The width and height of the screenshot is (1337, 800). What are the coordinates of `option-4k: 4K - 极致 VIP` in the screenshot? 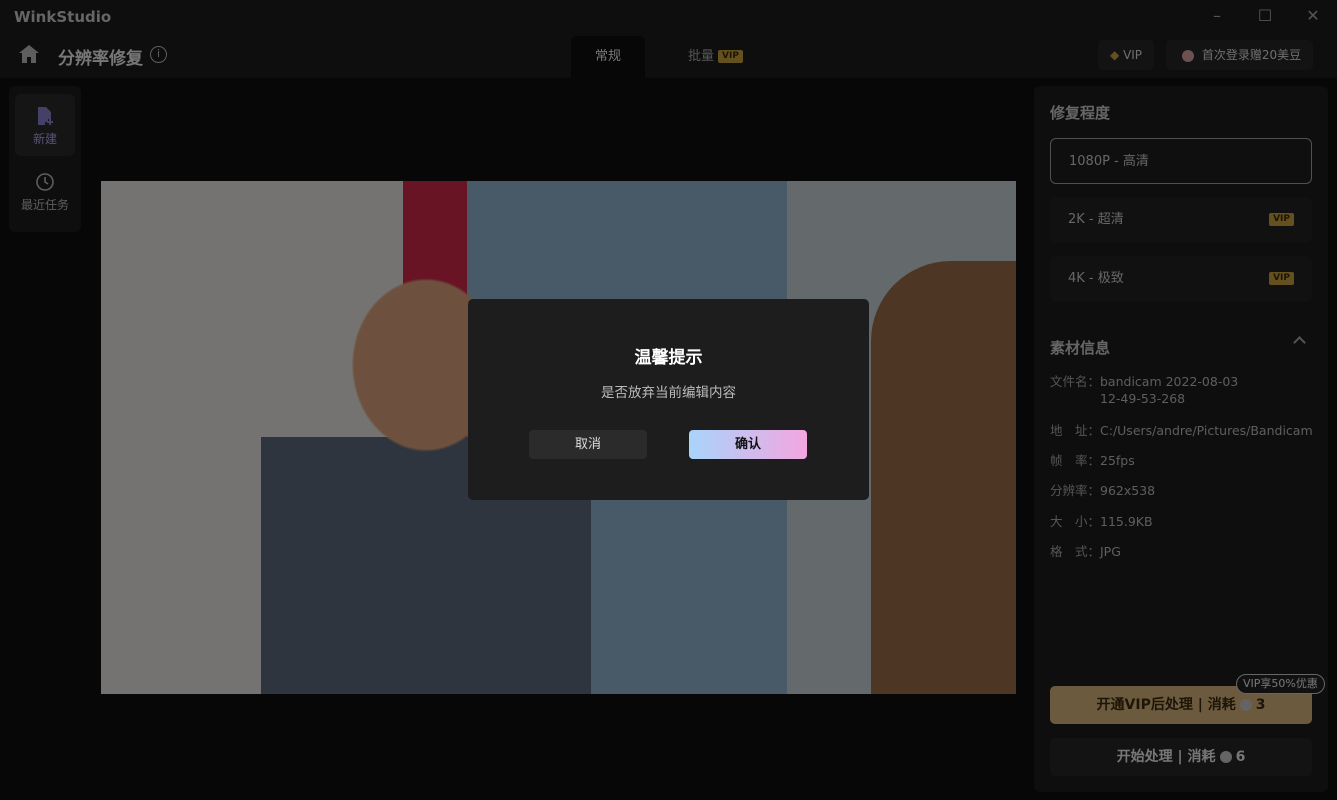 It's located at (1181, 279).